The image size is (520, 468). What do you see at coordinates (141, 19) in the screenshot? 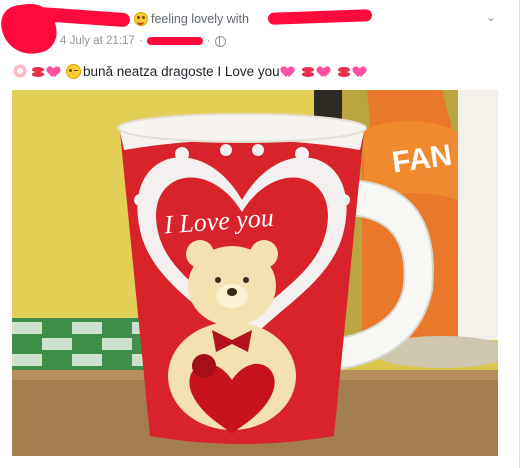
I see `smiling-face-icon` at bounding box center [141, 19].